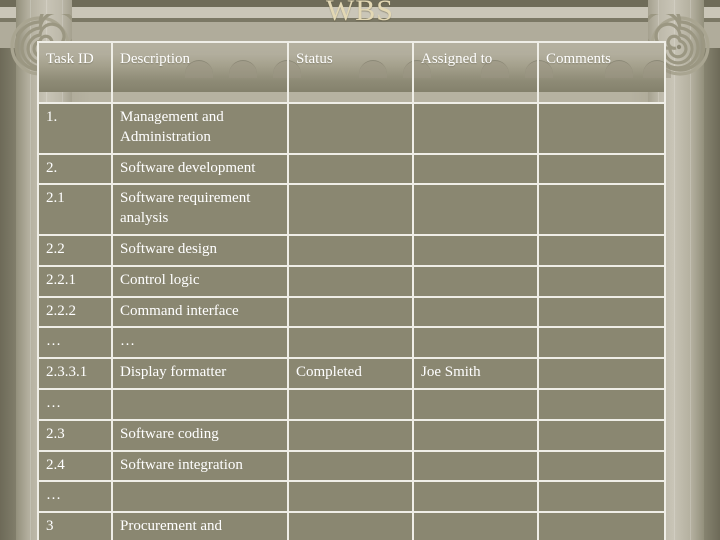 The height and width of the screenshot is (540, 720). I want to click on cell-desc: Display formatter, so click(200, 373).